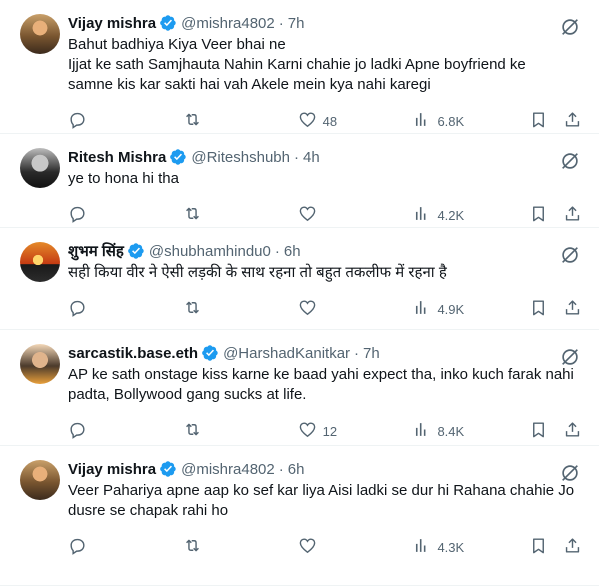 The width and height of the screenshot is (599, 586). I want to click on tweet-text-line: Bahut badhiya Kiya Veer bhai ne, so click(177, 44).